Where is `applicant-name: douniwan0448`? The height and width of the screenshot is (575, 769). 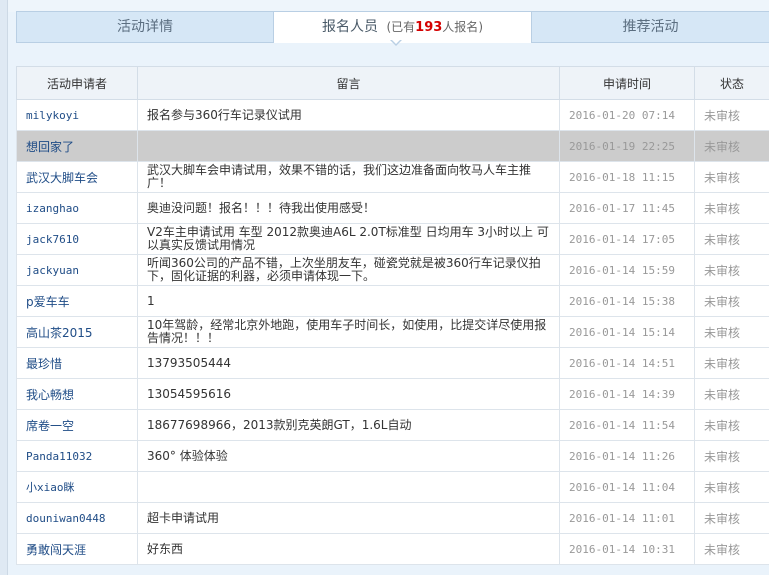 applicant-name: douniwan0448 is located at coordinates (65, 518).